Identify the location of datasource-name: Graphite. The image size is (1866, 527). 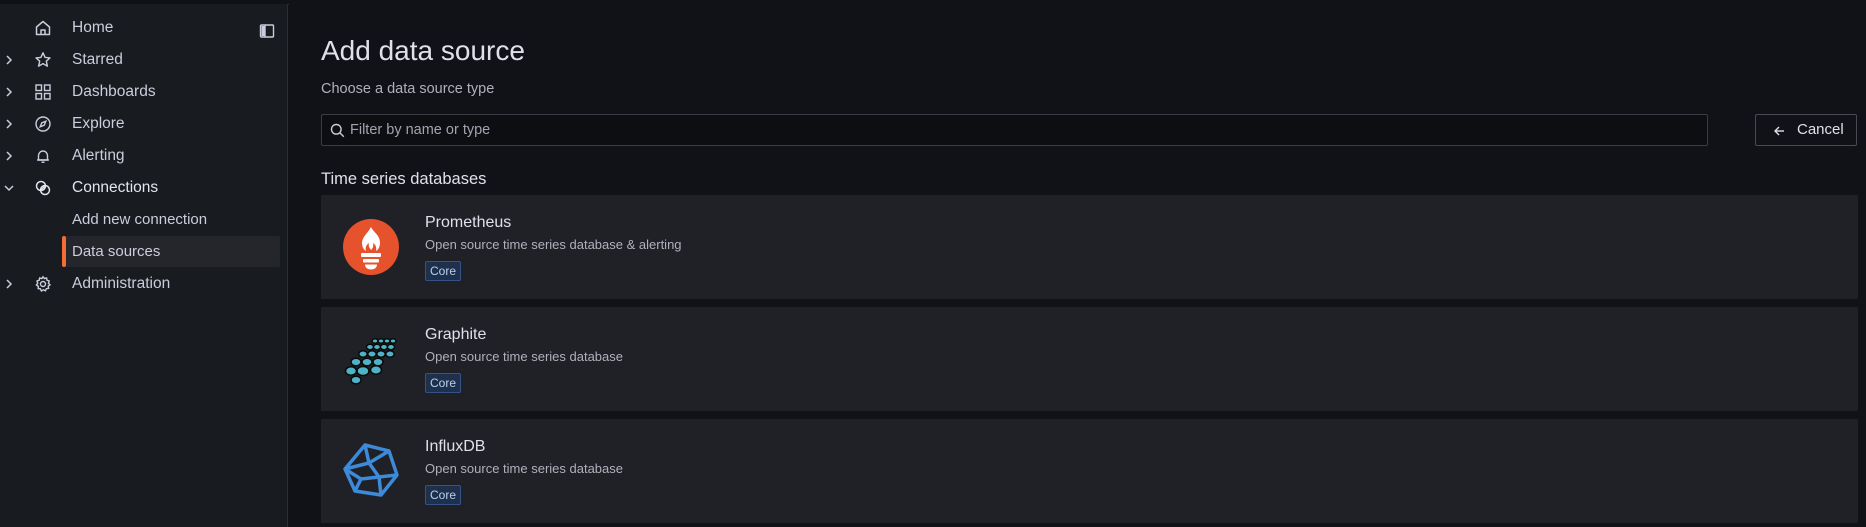
(456, 334).